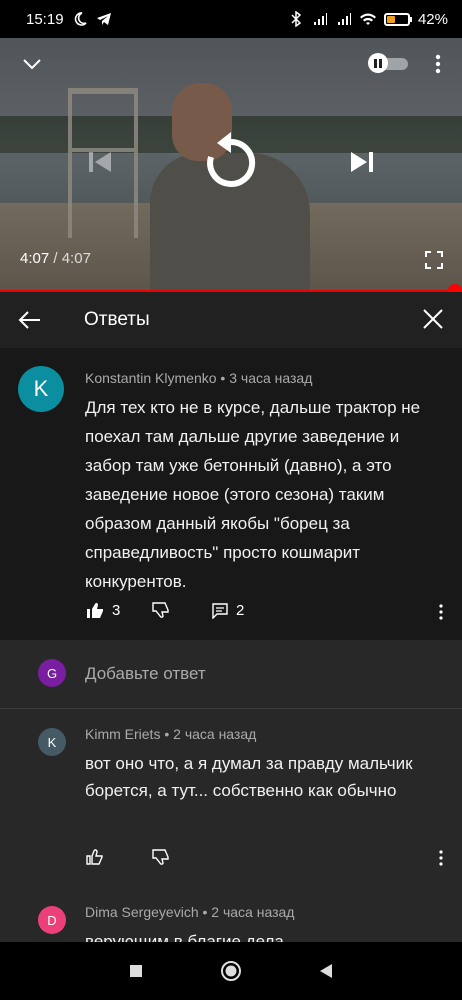 This screenshot has height=1000, width=462. What do you see at coordinates (52, 673) in the screenshot?
I see `avatar: G` at bounding box center [52, 673].